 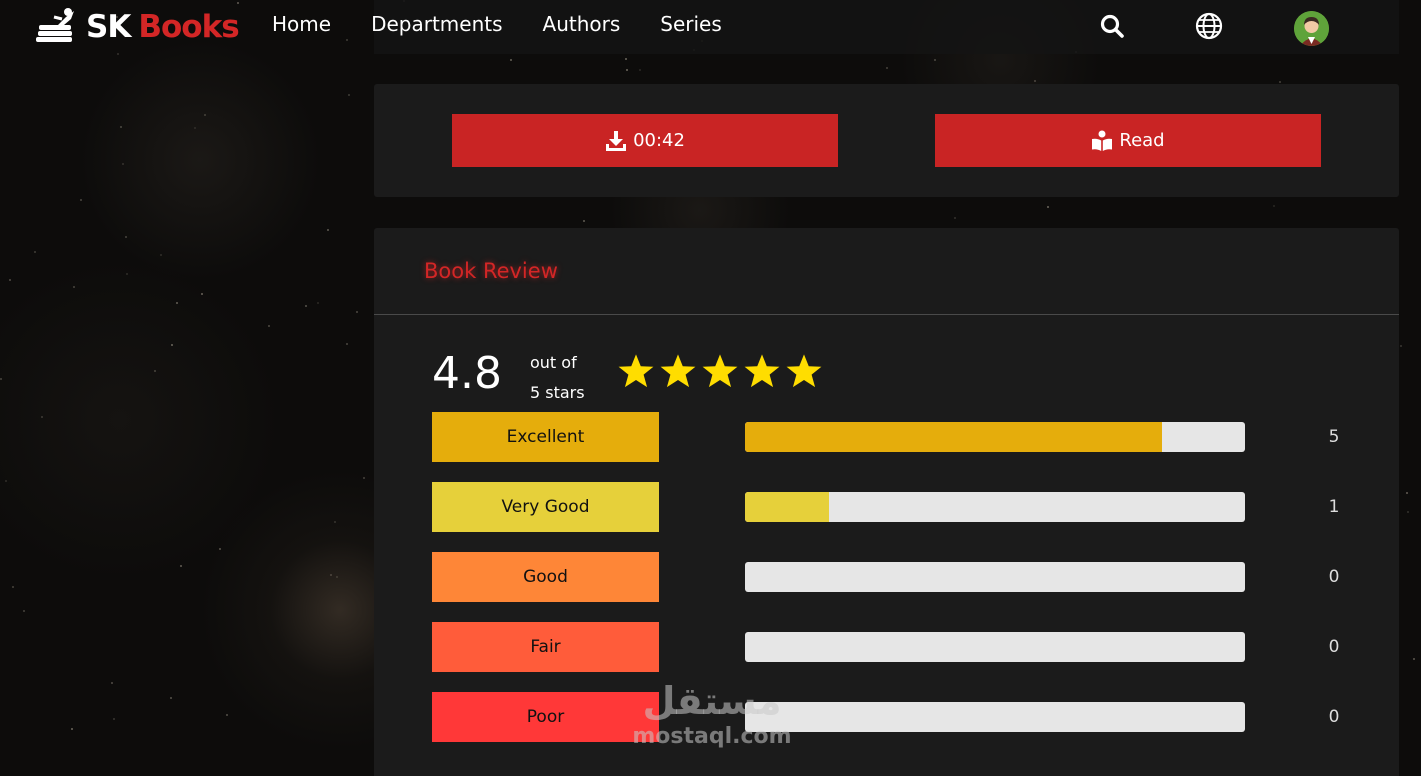 I want to click on watermark-latin: mostaql.com, so click(x=712, y=736).